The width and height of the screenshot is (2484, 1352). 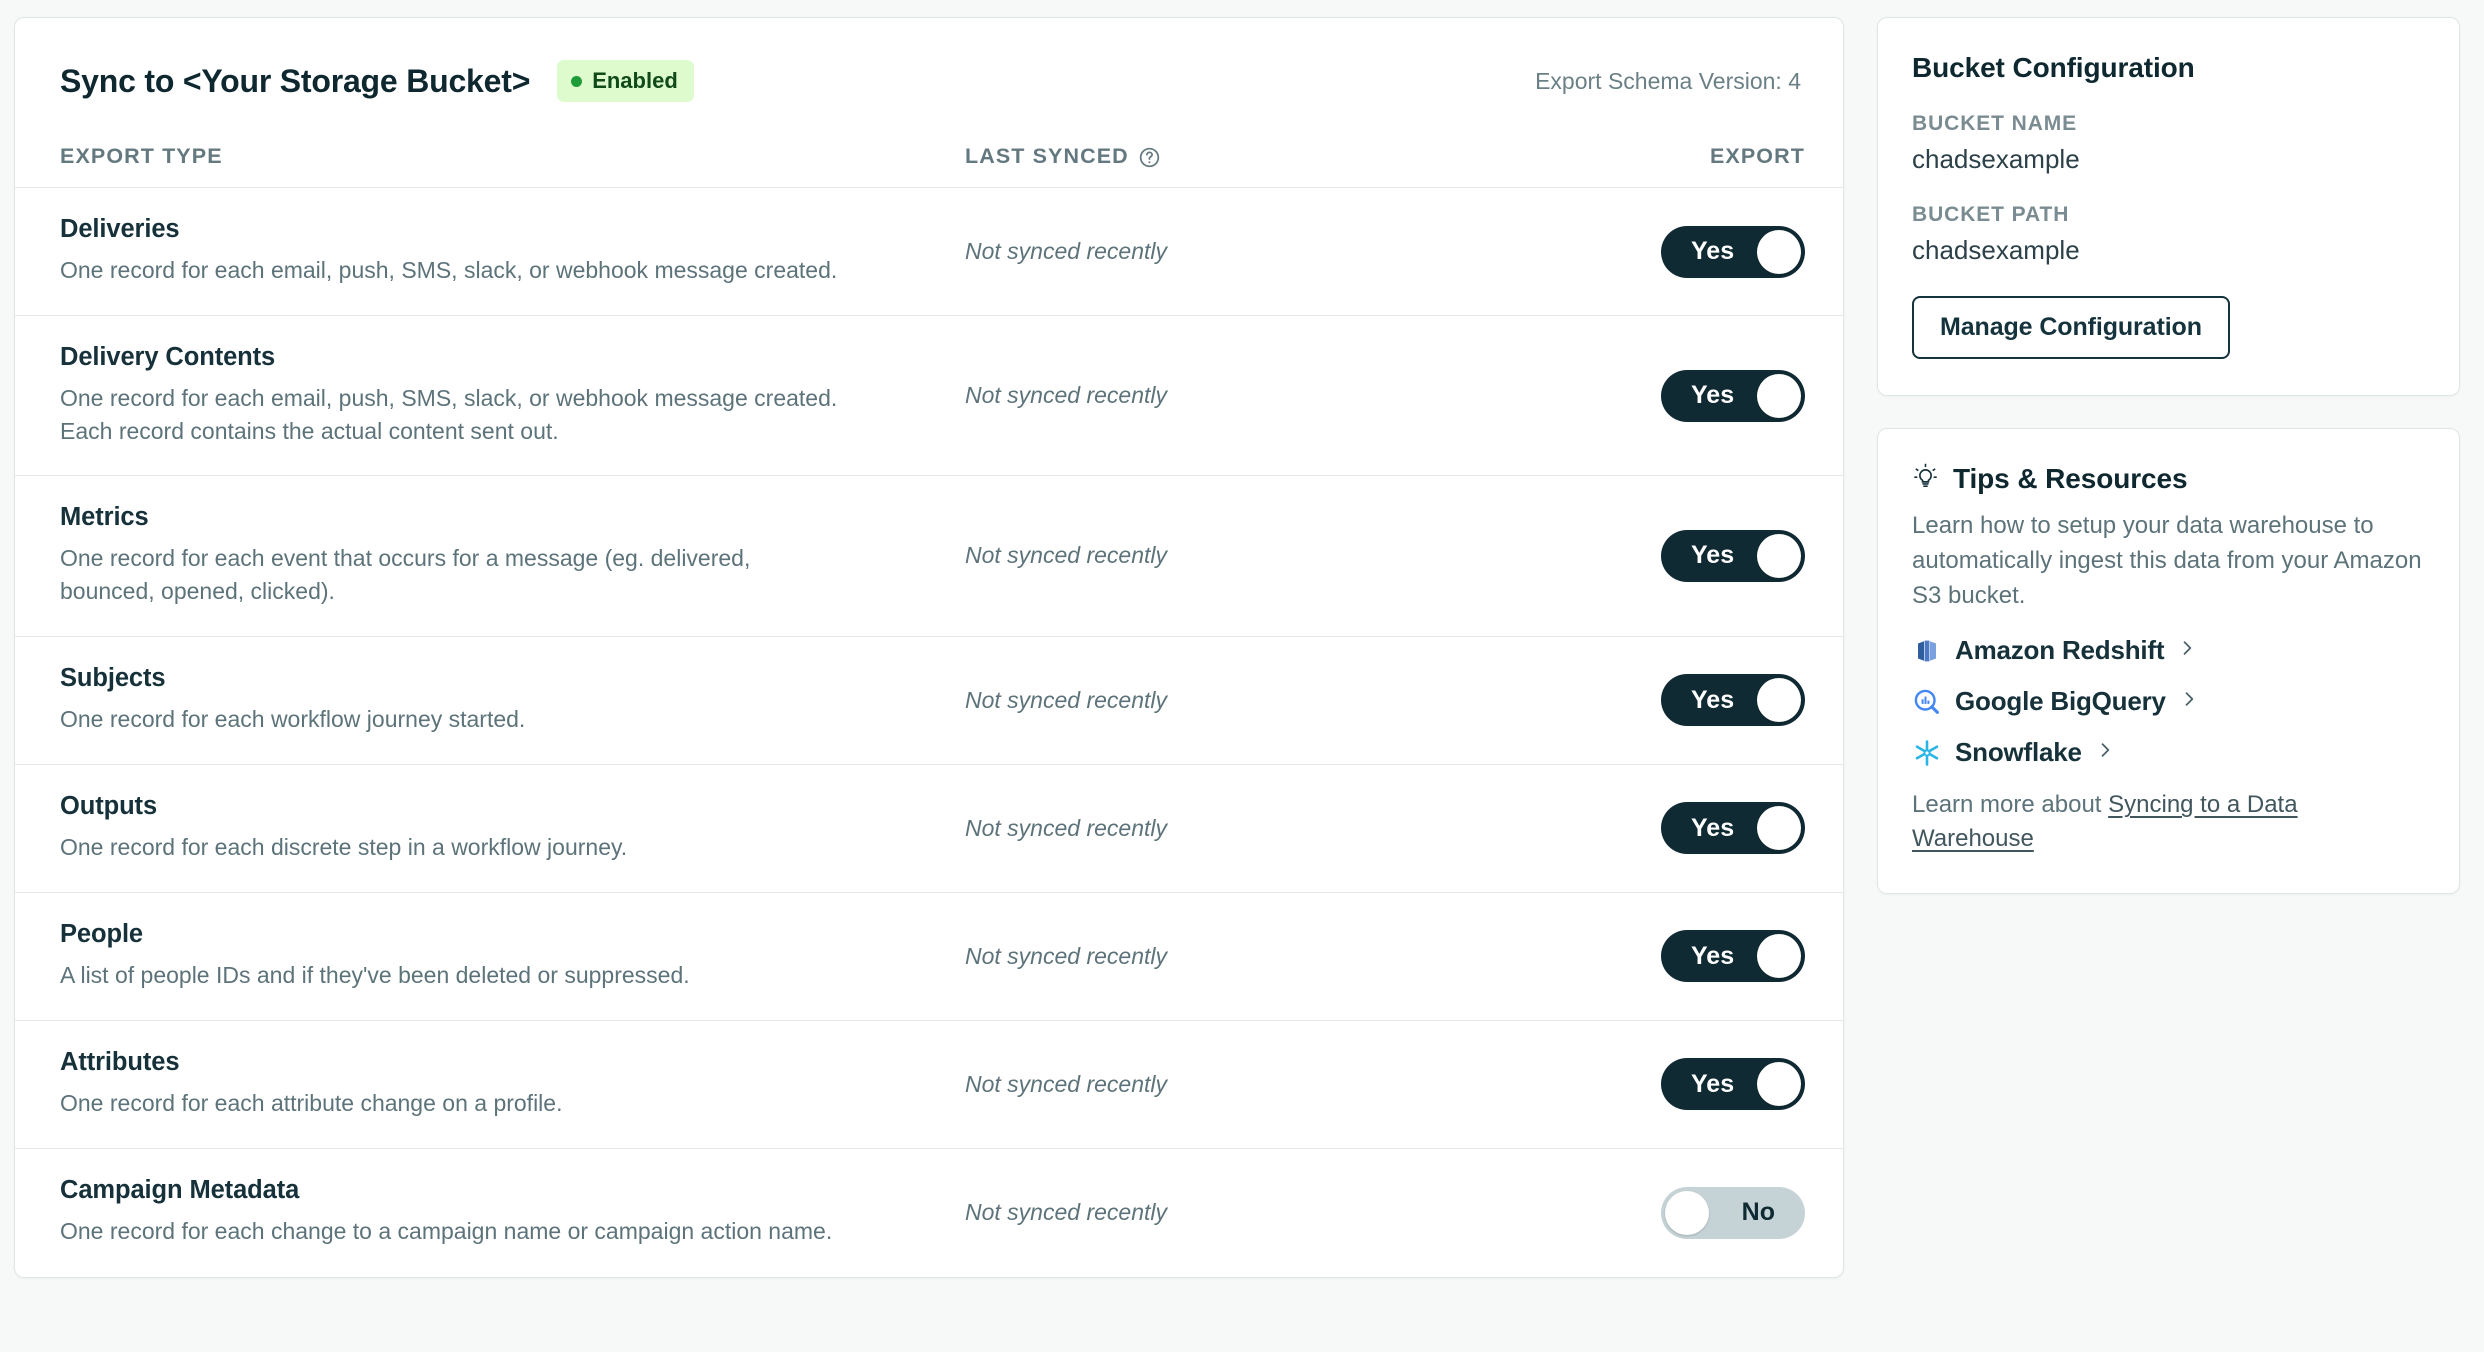 I want to click on export-type-name: Deliveries, so click(x=120, y=229).